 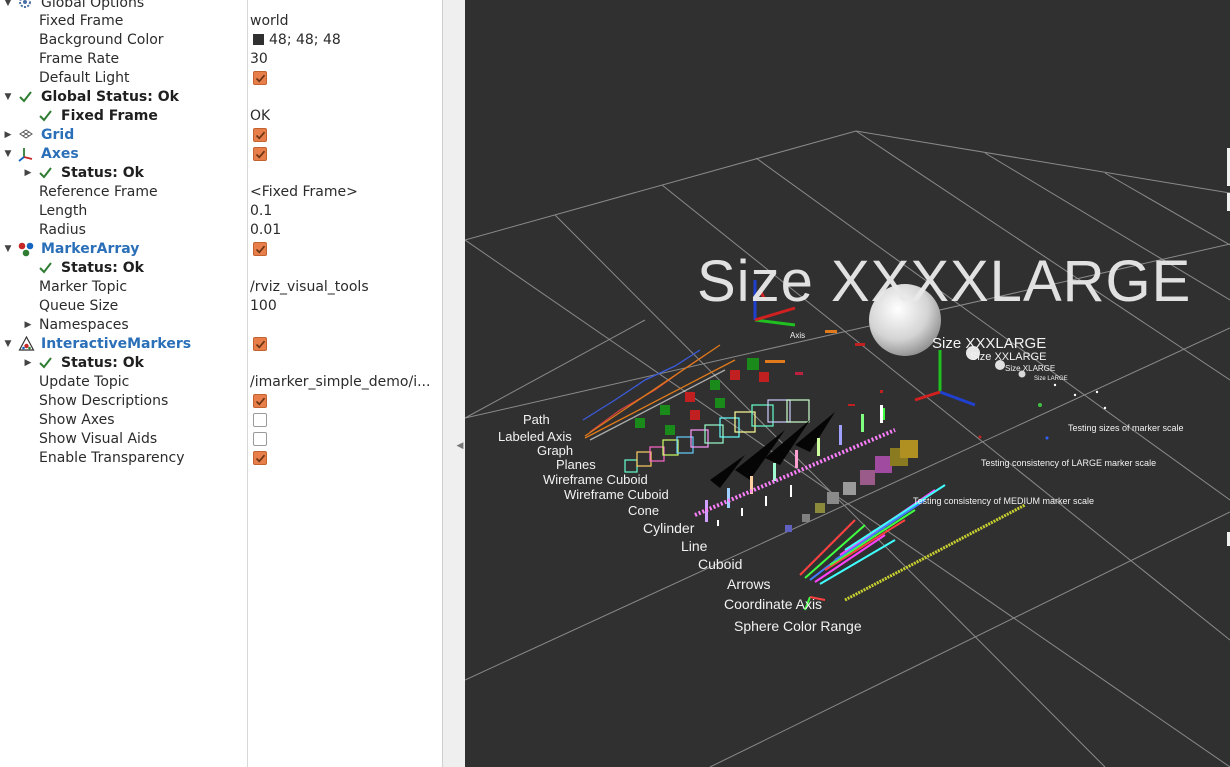 I want to click on collapse-panel-arrow-icon: ◀, so click(x=460, y=446).